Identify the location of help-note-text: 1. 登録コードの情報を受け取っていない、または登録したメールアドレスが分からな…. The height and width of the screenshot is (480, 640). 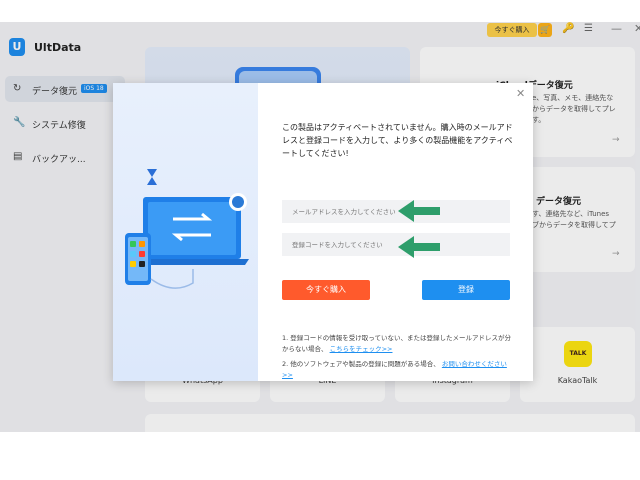
(396, 343).